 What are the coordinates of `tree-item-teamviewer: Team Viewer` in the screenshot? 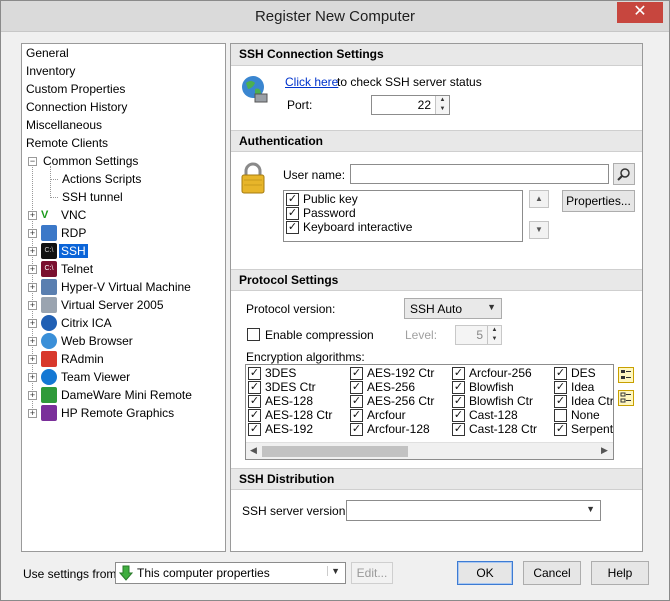 It's located at (95, 377).